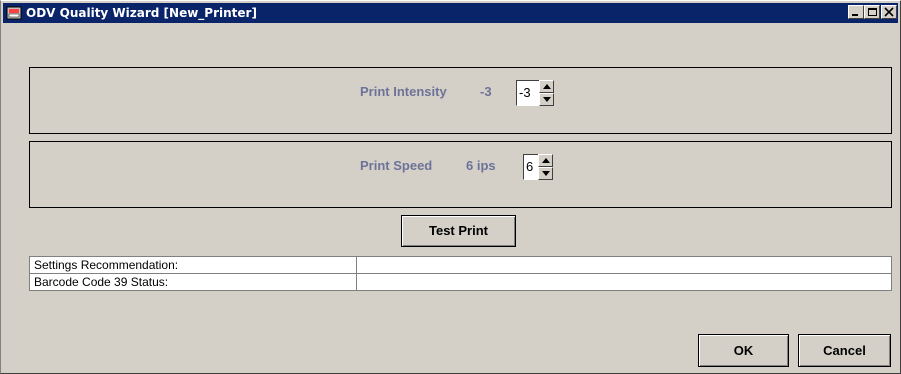 This screenshot has width=901, height=374. I want to click on intensity-value: -3, so click(486, 91).